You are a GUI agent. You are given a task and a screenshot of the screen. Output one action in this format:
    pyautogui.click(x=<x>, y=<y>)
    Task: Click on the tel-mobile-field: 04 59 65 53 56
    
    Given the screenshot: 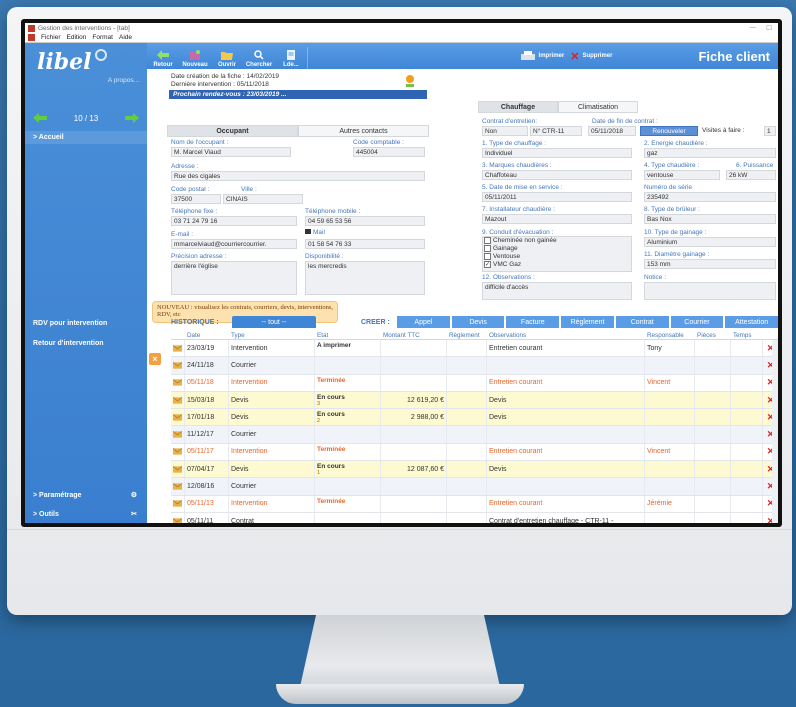 What is the action you would take?
    pyautogui.click(x=365, y=221)
    